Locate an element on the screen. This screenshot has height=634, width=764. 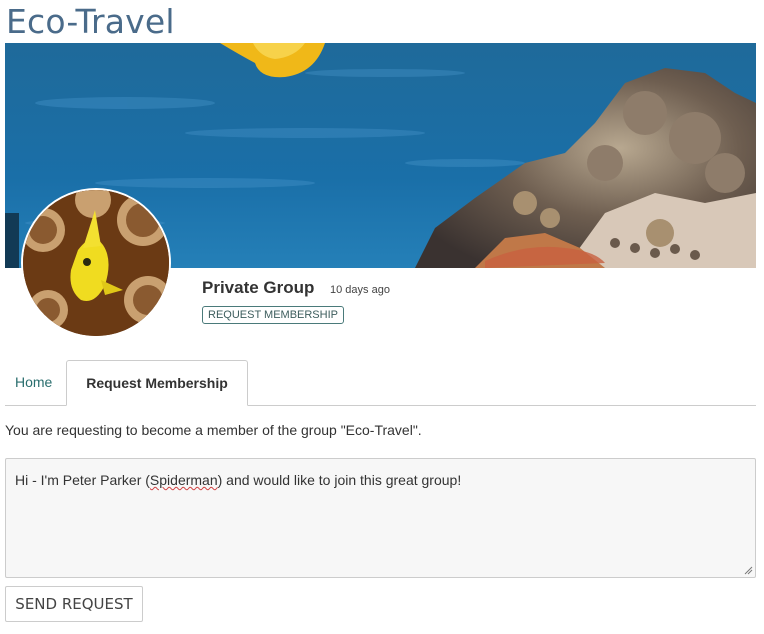
resize-handle-icon is located at coordinates (748, 570).